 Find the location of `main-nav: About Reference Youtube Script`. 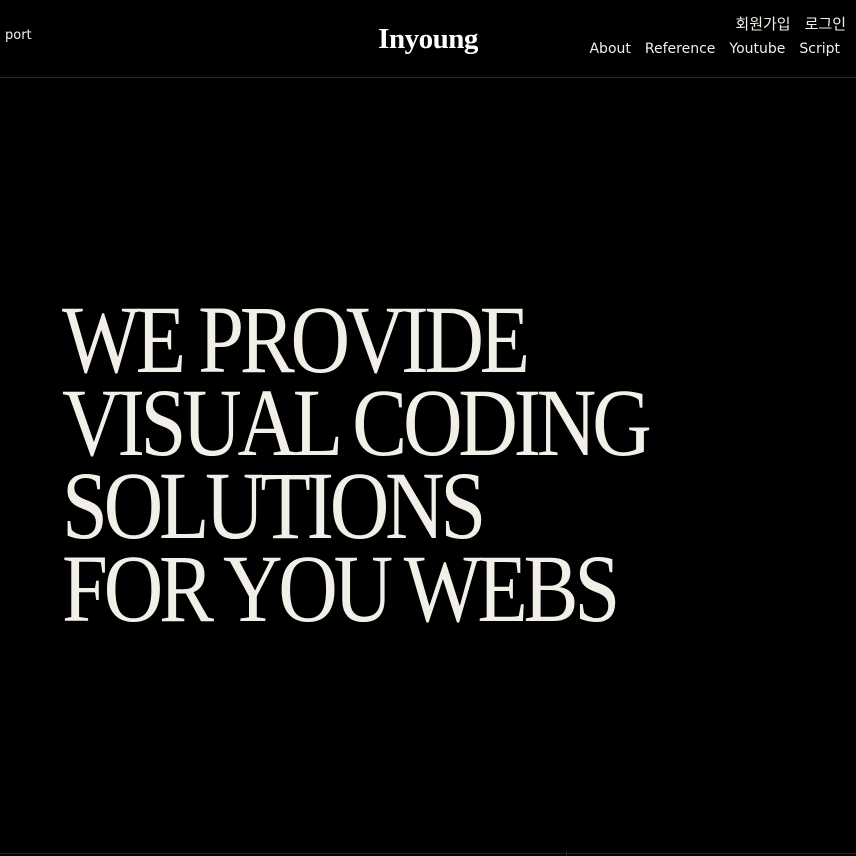

main-nav: About Reference Youtube Script is located at coordinates (714, 49).